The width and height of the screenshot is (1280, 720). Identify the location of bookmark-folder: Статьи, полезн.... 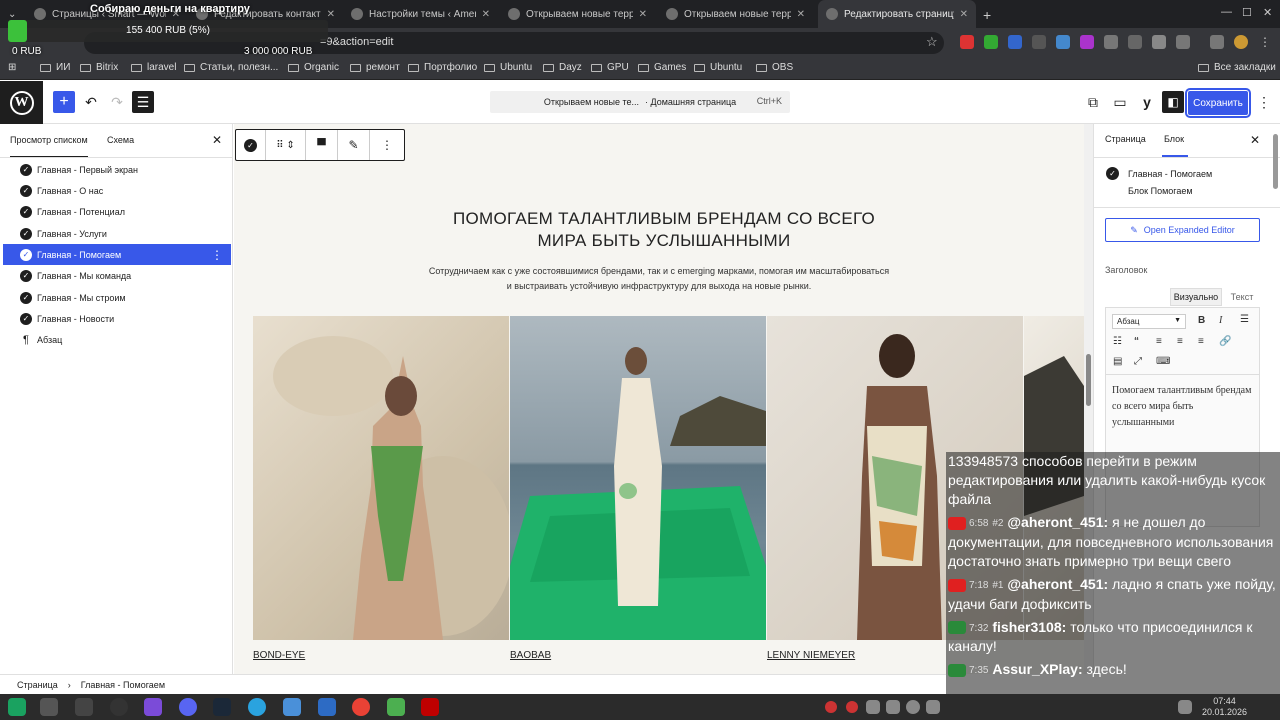
(231, 67).